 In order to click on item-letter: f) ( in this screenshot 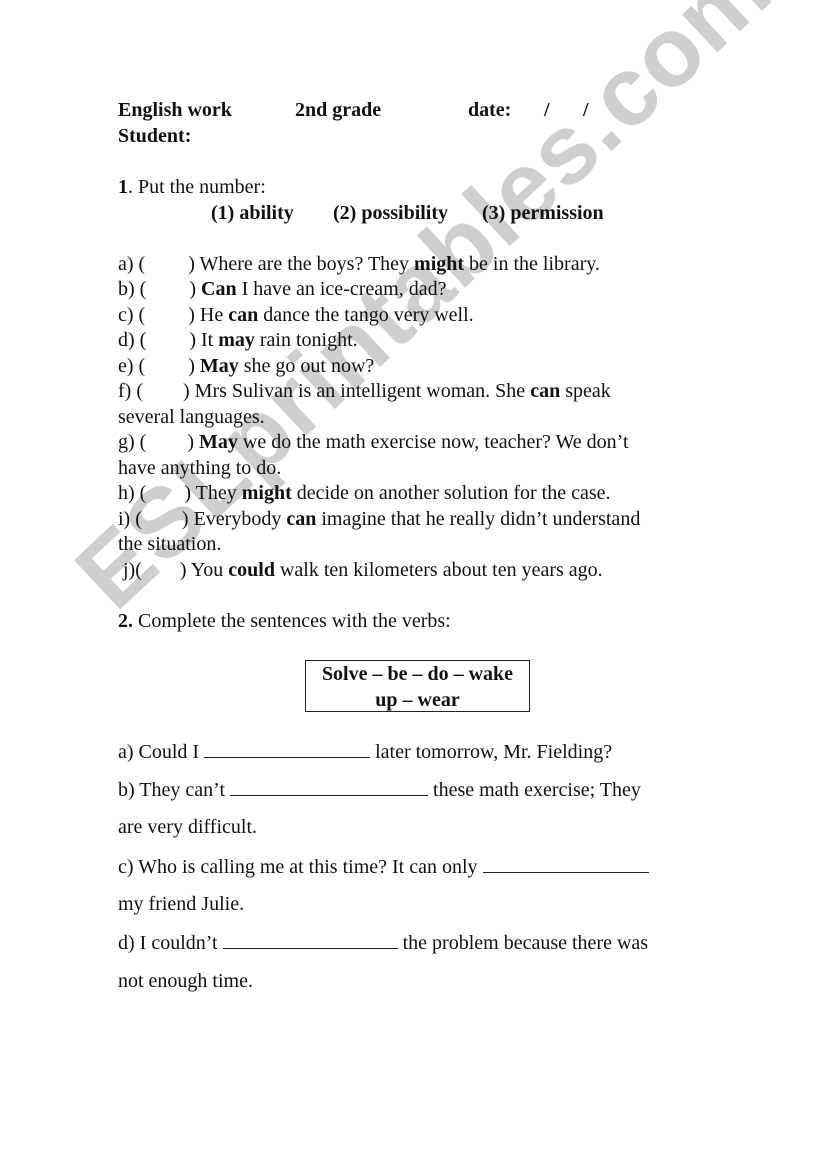, I will do `click(130, 391)`.